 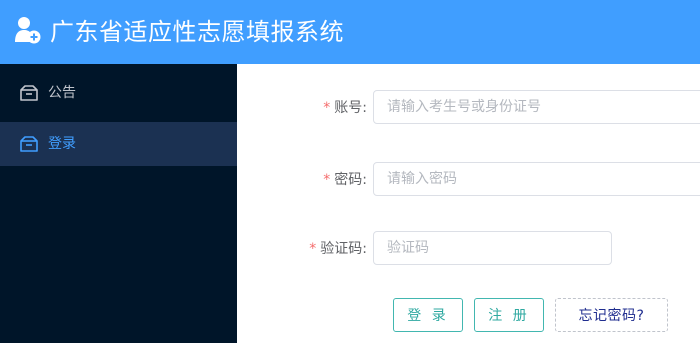 I want to click on password-row: * 密码:, so click(x=469, y=180).